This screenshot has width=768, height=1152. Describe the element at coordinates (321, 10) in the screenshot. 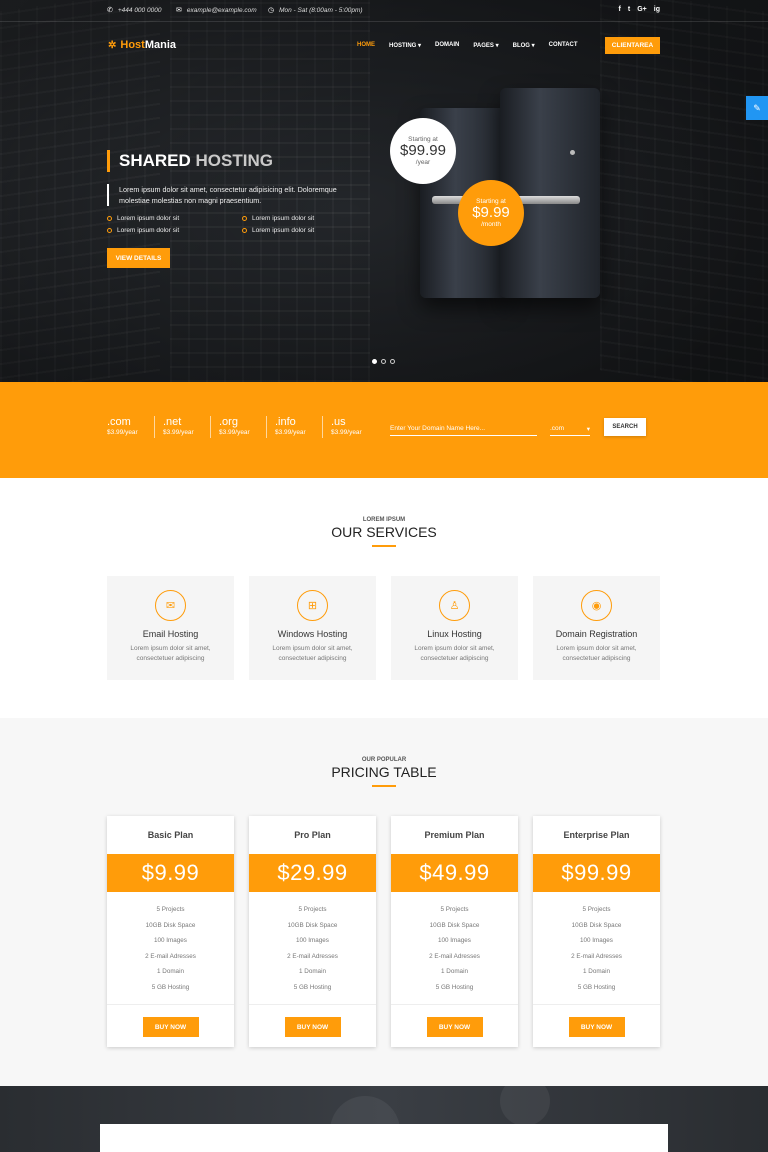

I see `hours-text: Mon - Sat (8:00am - 5:00pm)` at that location.